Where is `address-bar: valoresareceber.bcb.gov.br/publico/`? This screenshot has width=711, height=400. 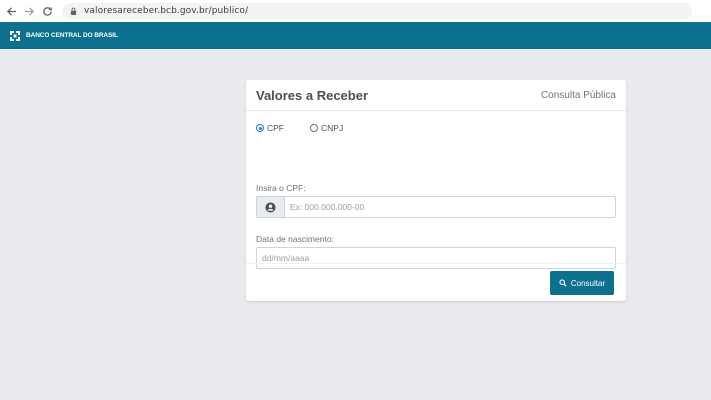
address-bar: valoresareceber.bcb.gov.br/publico/ is located at coordinates (377, 11).